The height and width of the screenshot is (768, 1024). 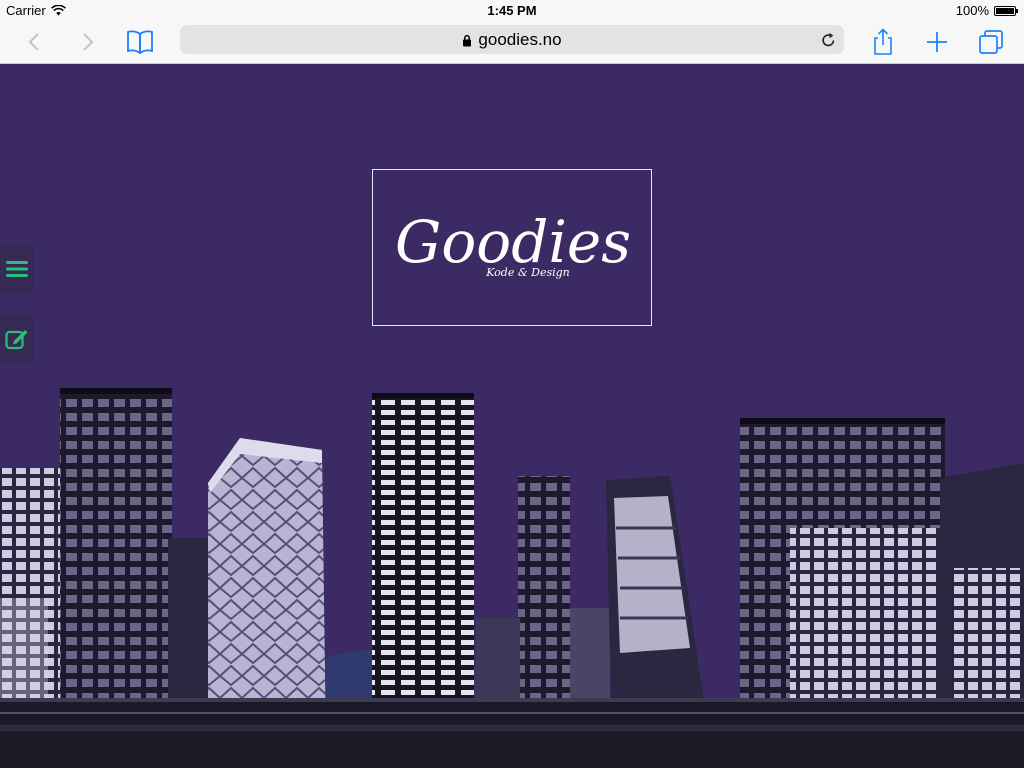 I want to click on address-bar: goodies.no, so click(x=512, y=39).